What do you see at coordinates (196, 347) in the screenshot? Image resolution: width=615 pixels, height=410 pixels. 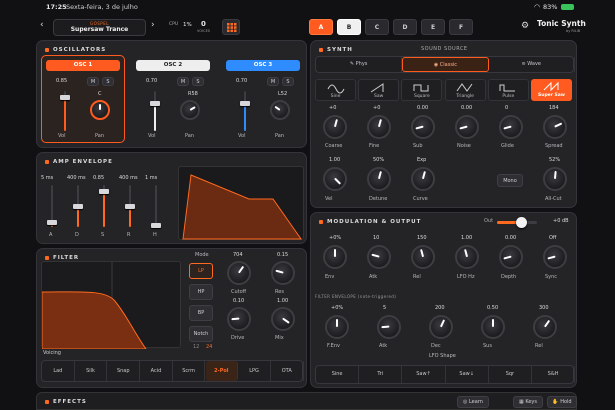 I see `slope-12: 12` at bounding box center [196, 347].